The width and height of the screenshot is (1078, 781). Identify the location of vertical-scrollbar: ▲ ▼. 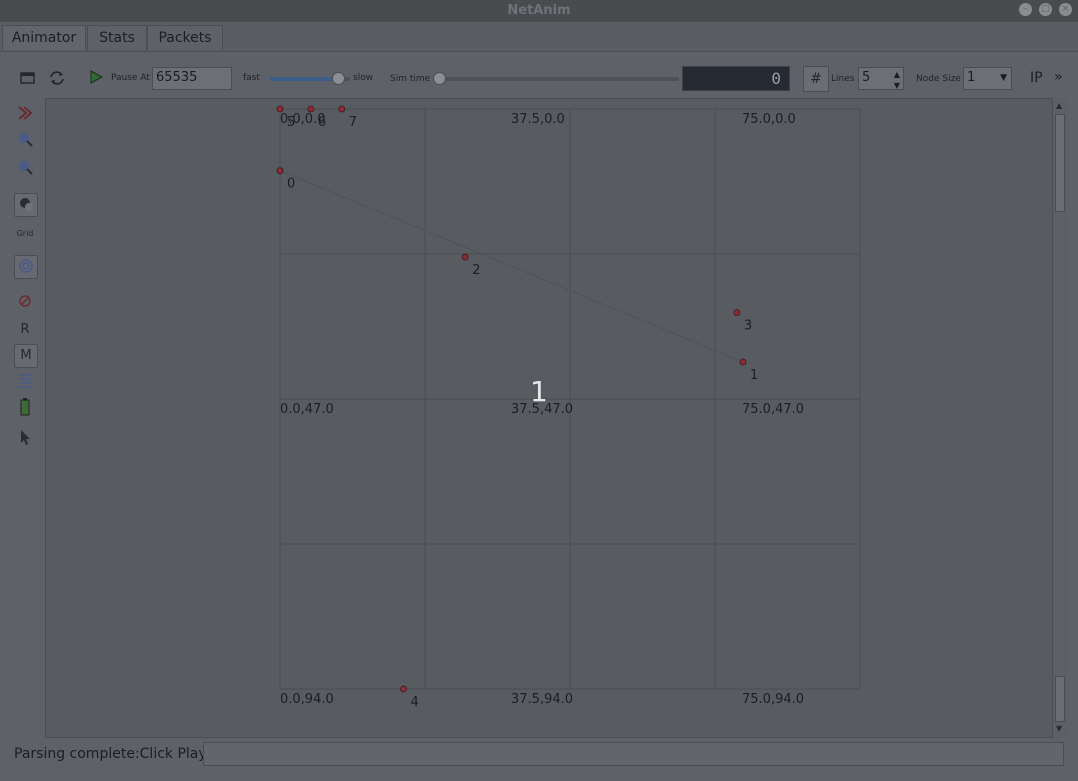
(1060, 418).